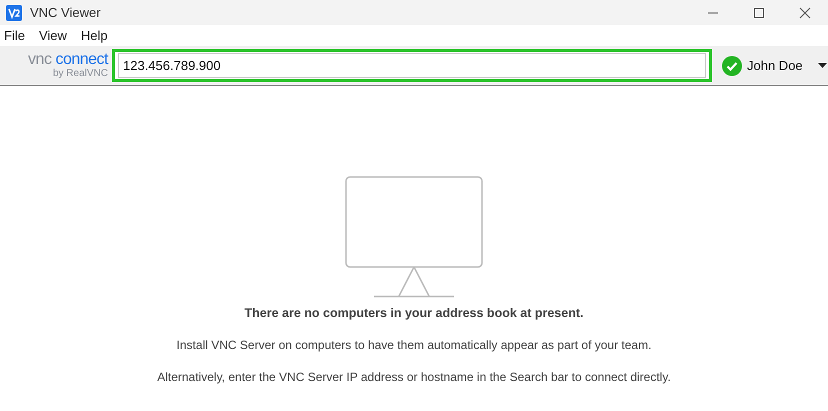 The width and height of the screenshot is (828, 411). I want to click on empty-message: Alternatively, enter the VNC Server IP address or hostname in the Search bar to connect directly., so click(414, 377).